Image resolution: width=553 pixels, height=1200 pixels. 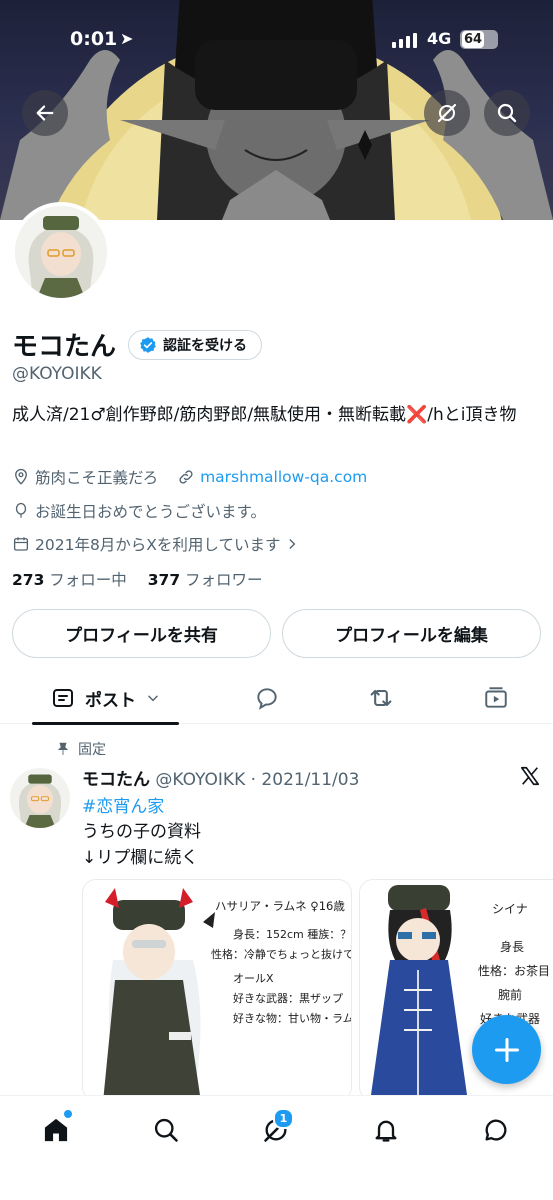 I want to click on status-time: 0:01, so click(x=94, y=39).